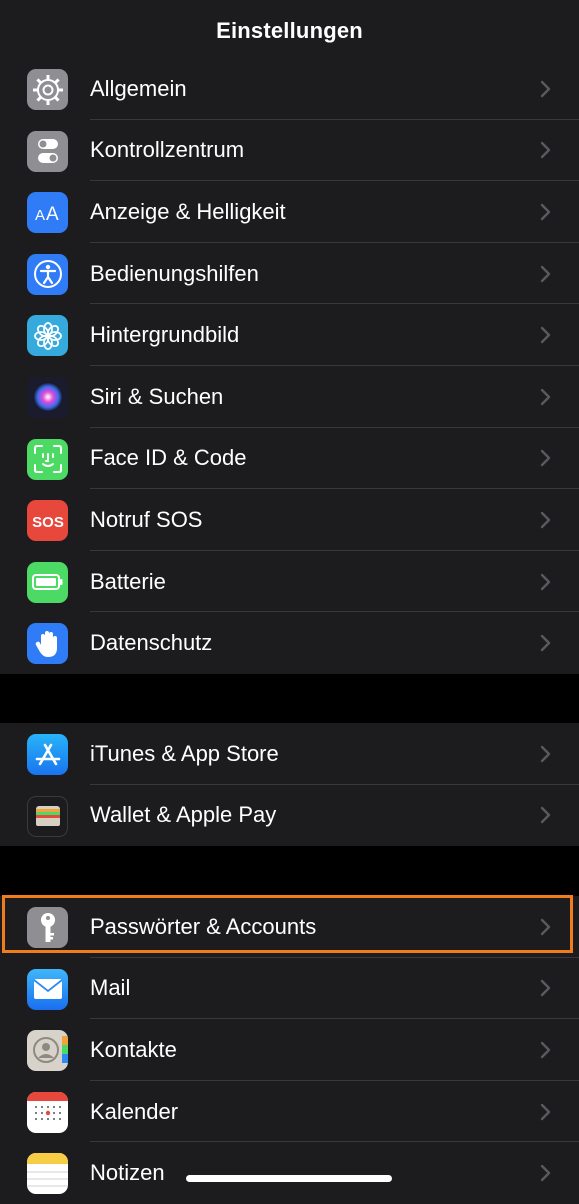 The image size is (579, 1204). I want to click on settings-row-label: Mail, so click(110, 988).